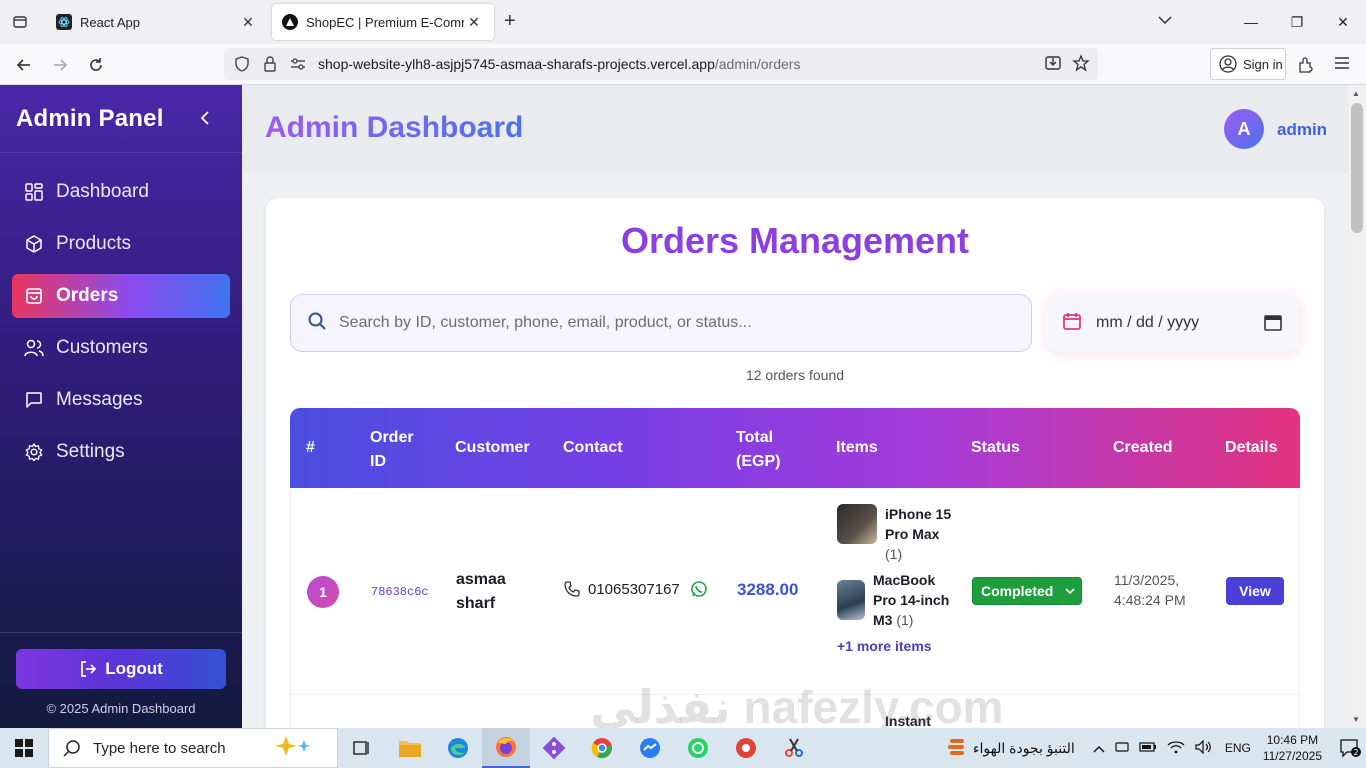  I want to click on date-input: mm / dd / yyyy, so click(1147, 323).